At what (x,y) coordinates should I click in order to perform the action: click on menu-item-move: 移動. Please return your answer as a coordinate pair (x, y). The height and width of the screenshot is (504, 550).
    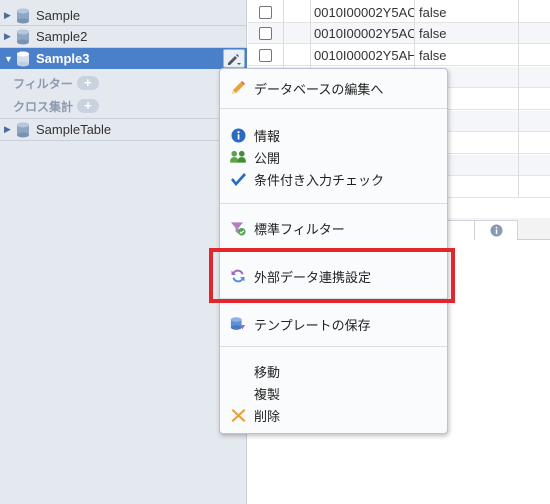
    Looking at the image, I should click on (255, 371).